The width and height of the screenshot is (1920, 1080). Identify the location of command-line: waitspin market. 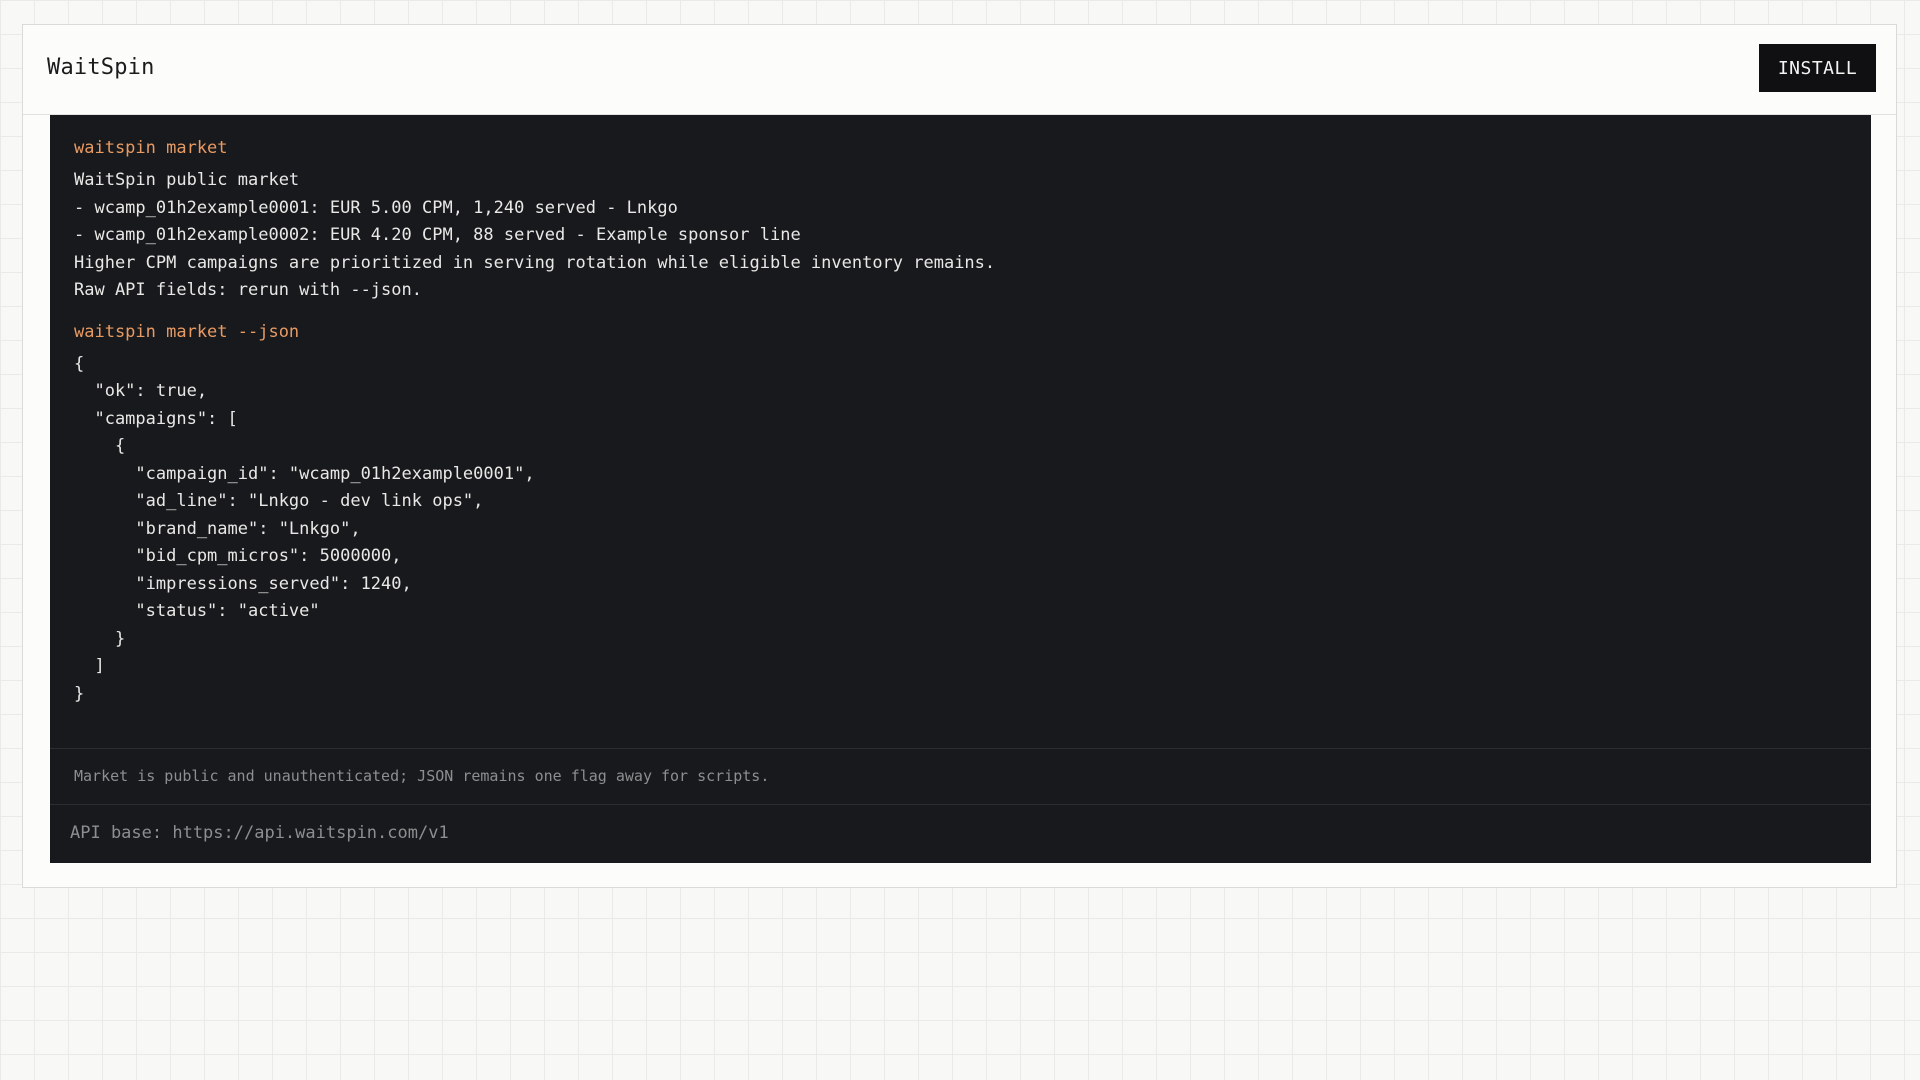
(151, 148).